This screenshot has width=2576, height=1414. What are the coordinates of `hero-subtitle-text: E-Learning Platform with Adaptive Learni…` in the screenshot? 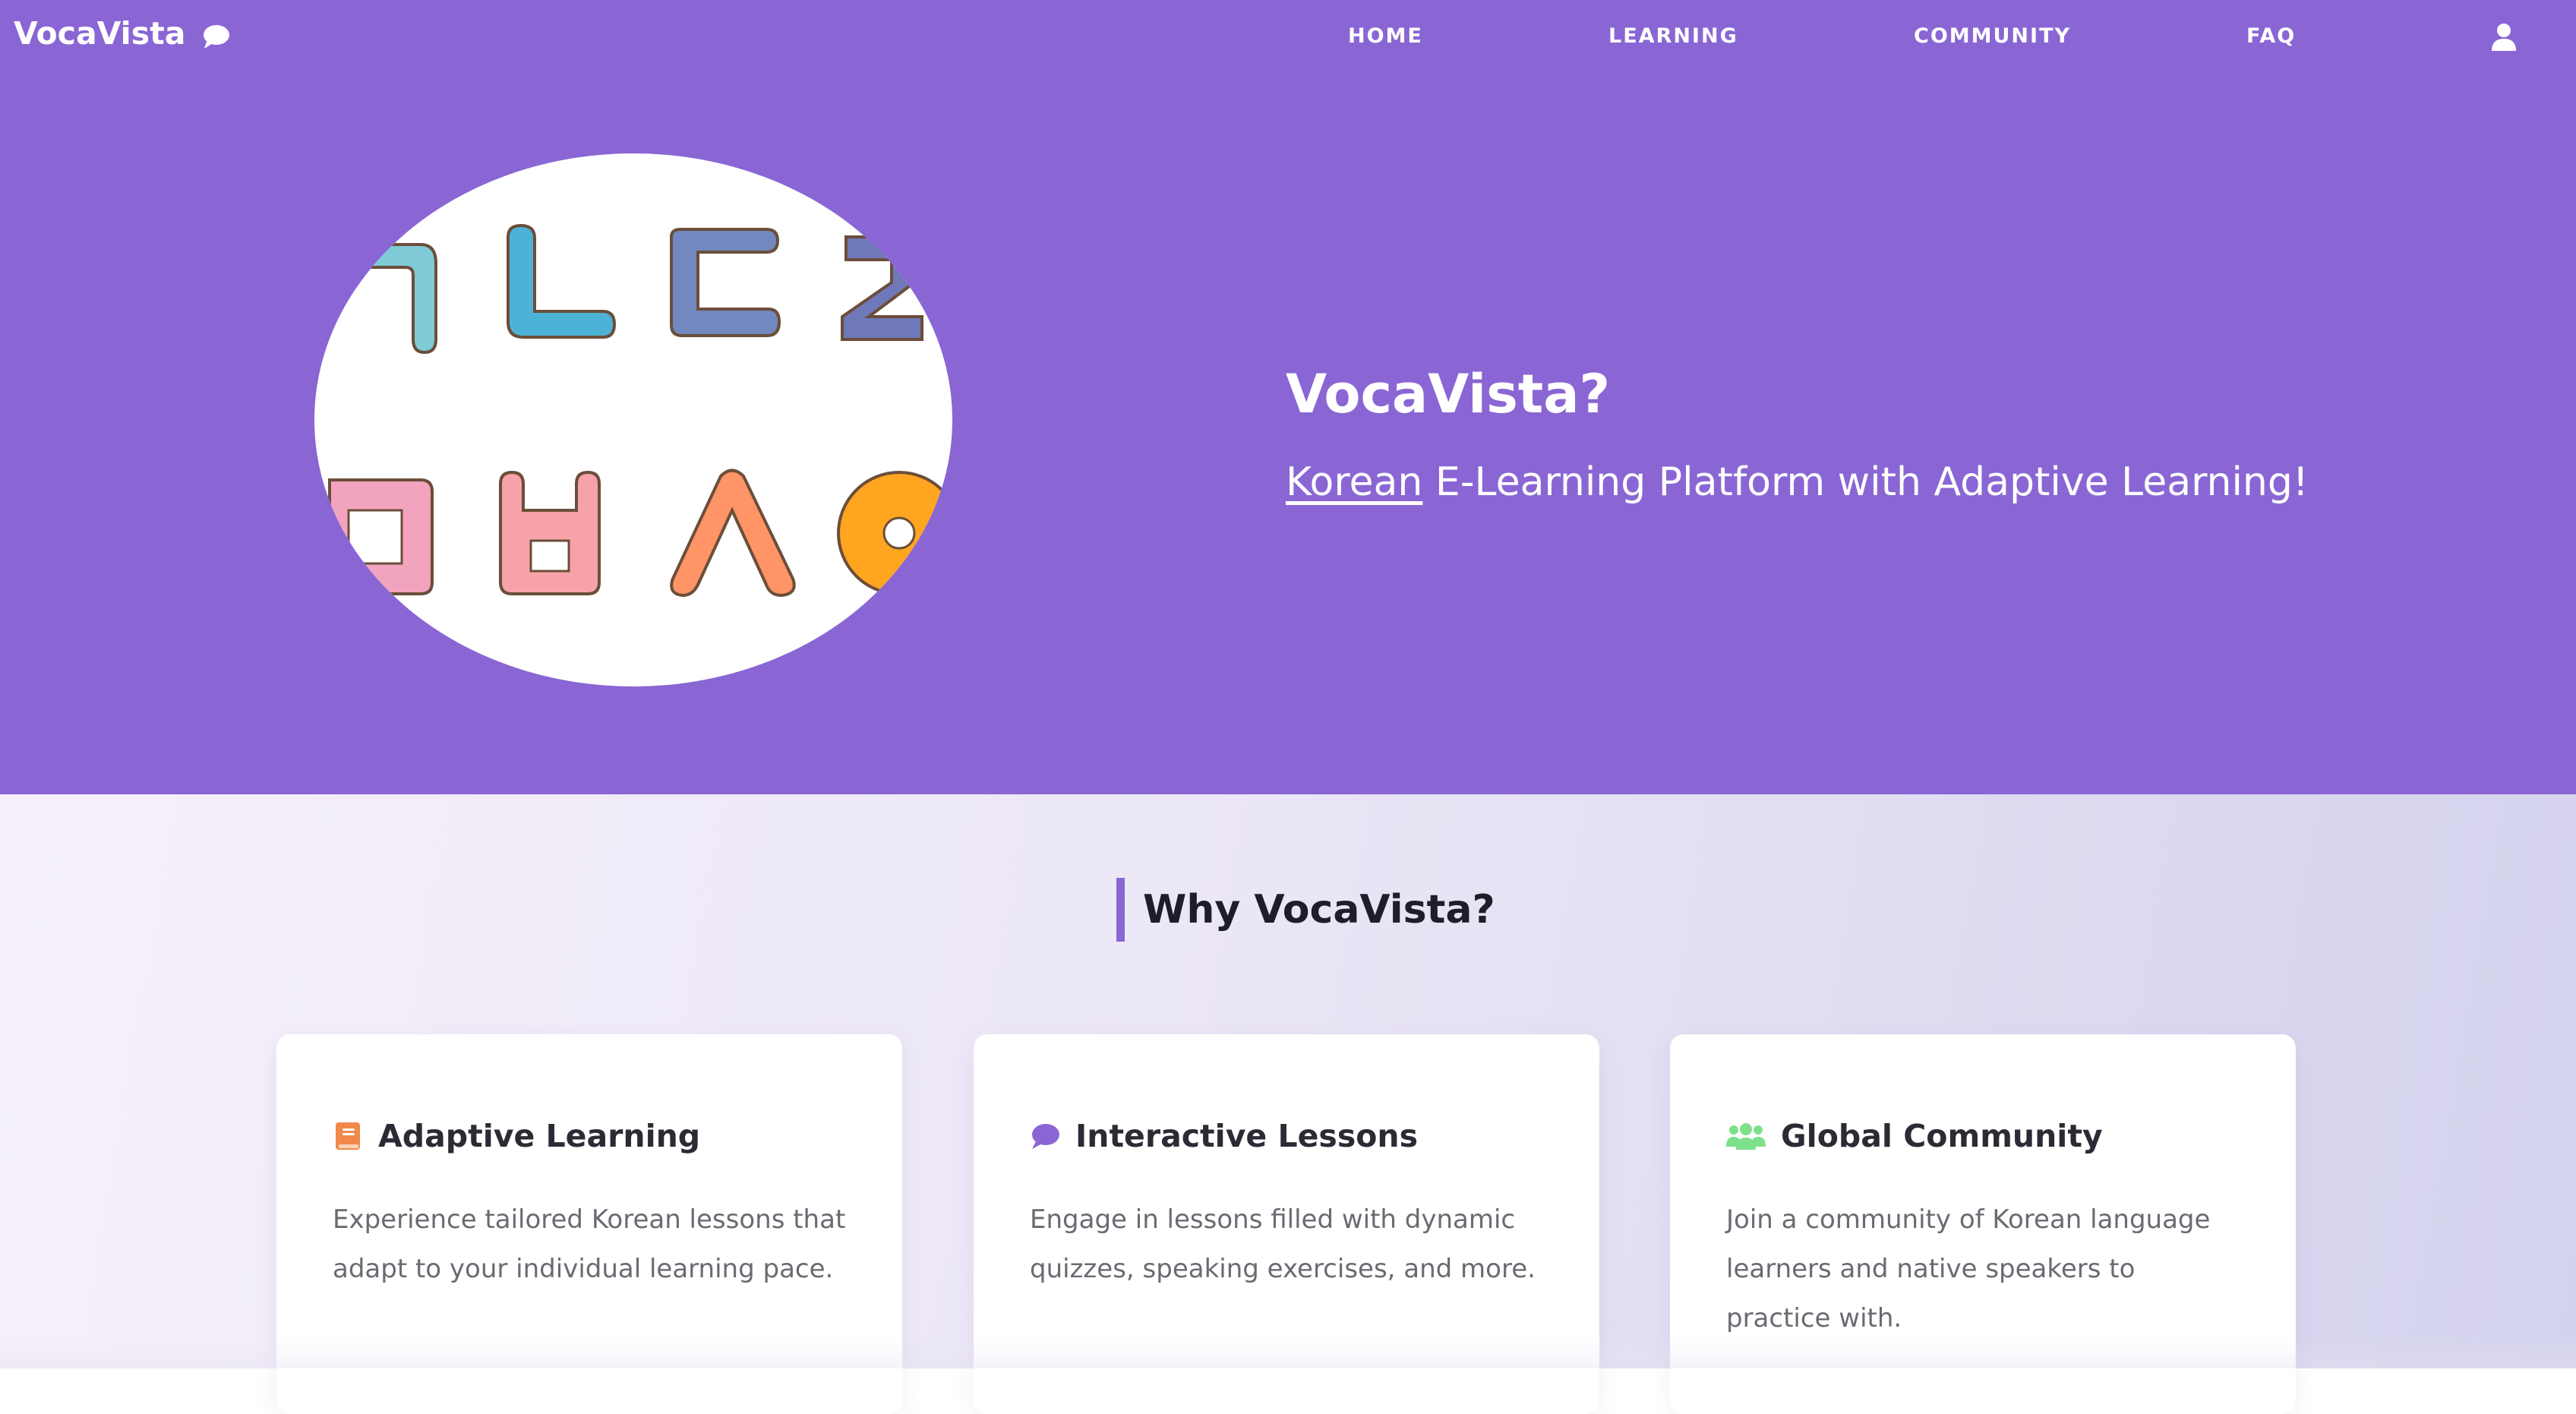 It's located at (1865, 482).